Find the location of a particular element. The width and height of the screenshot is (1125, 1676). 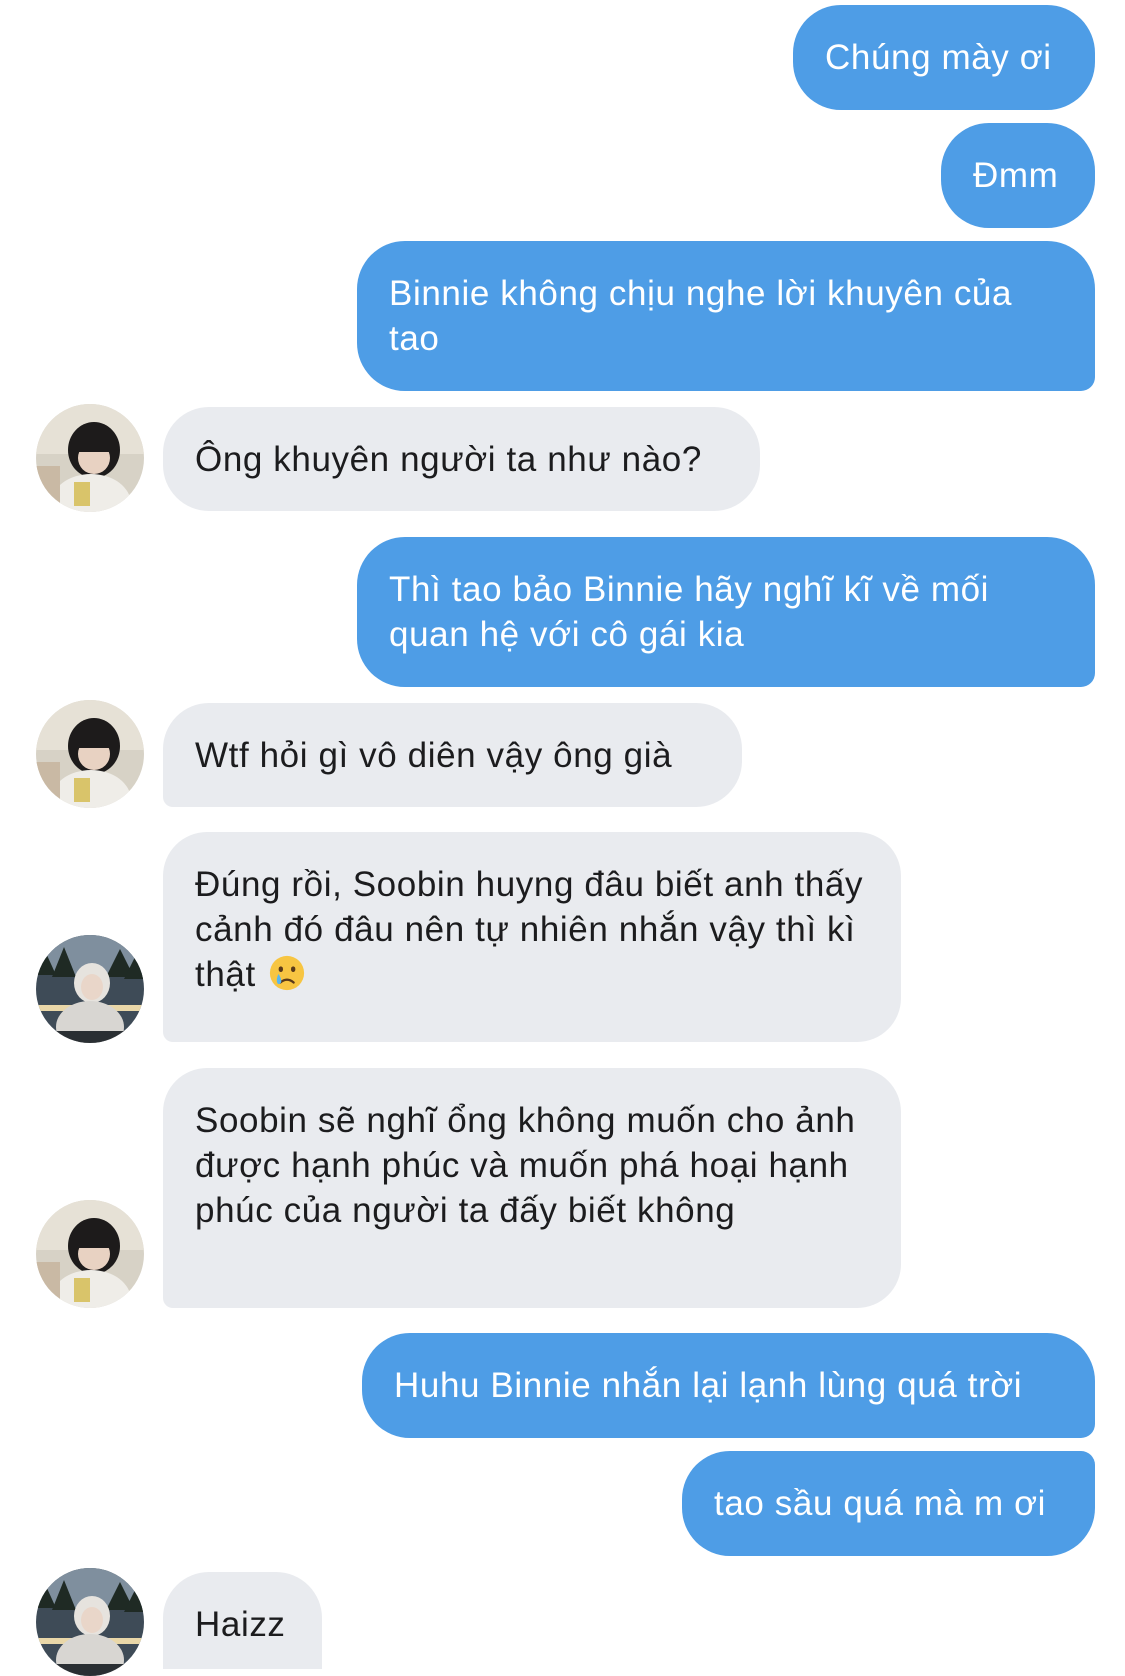

message-bubble-outgoing: Huhu Binnie nhắn lại lạnh lùng quá trời is located at coordinates (728, 1385).